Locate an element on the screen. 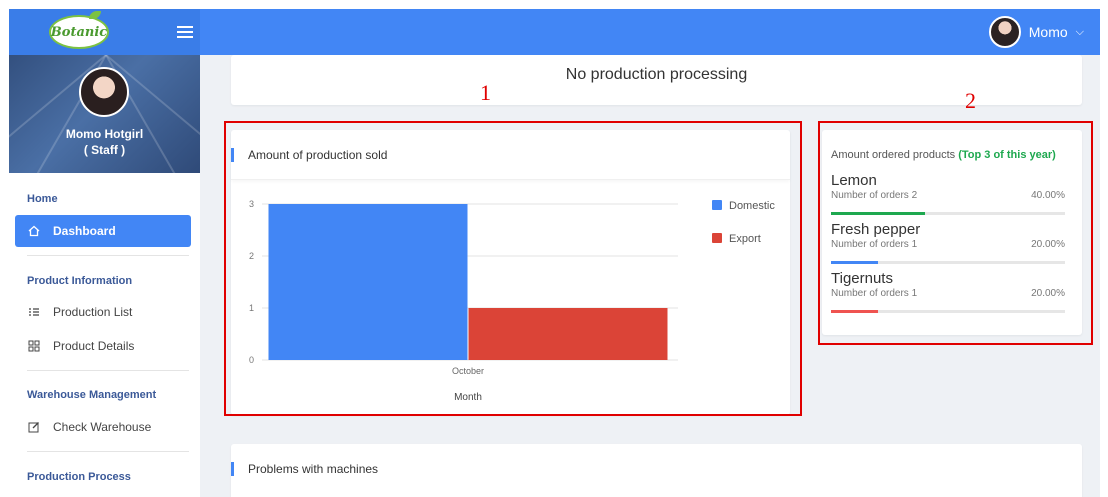 This screenshot has height=497, width=1108. sidebar-item-label: Check Warehouse is located at coordinates (102, 427).